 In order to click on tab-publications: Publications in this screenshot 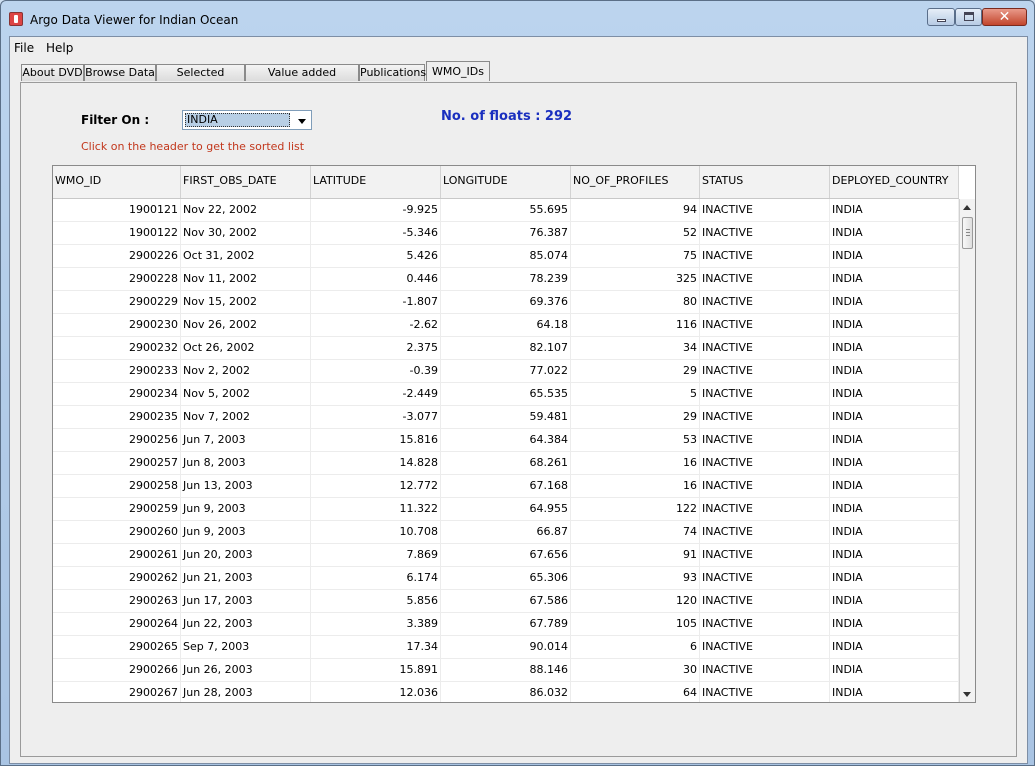, I will do `click(392, 72)`.